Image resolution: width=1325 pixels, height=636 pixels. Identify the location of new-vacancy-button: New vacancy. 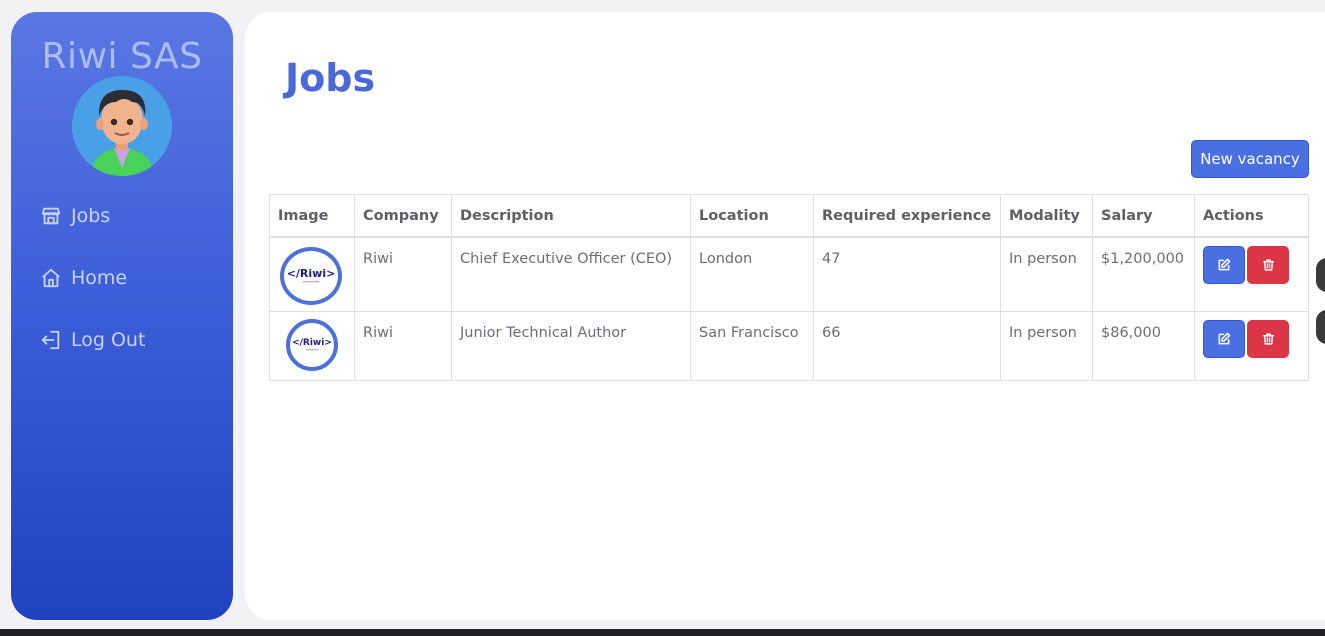
(1250, 159).